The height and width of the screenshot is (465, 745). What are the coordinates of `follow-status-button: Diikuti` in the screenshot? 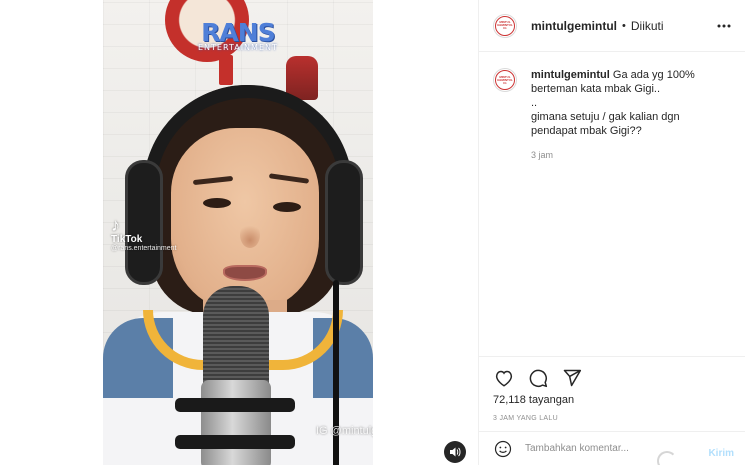 It's located at (647, 26).